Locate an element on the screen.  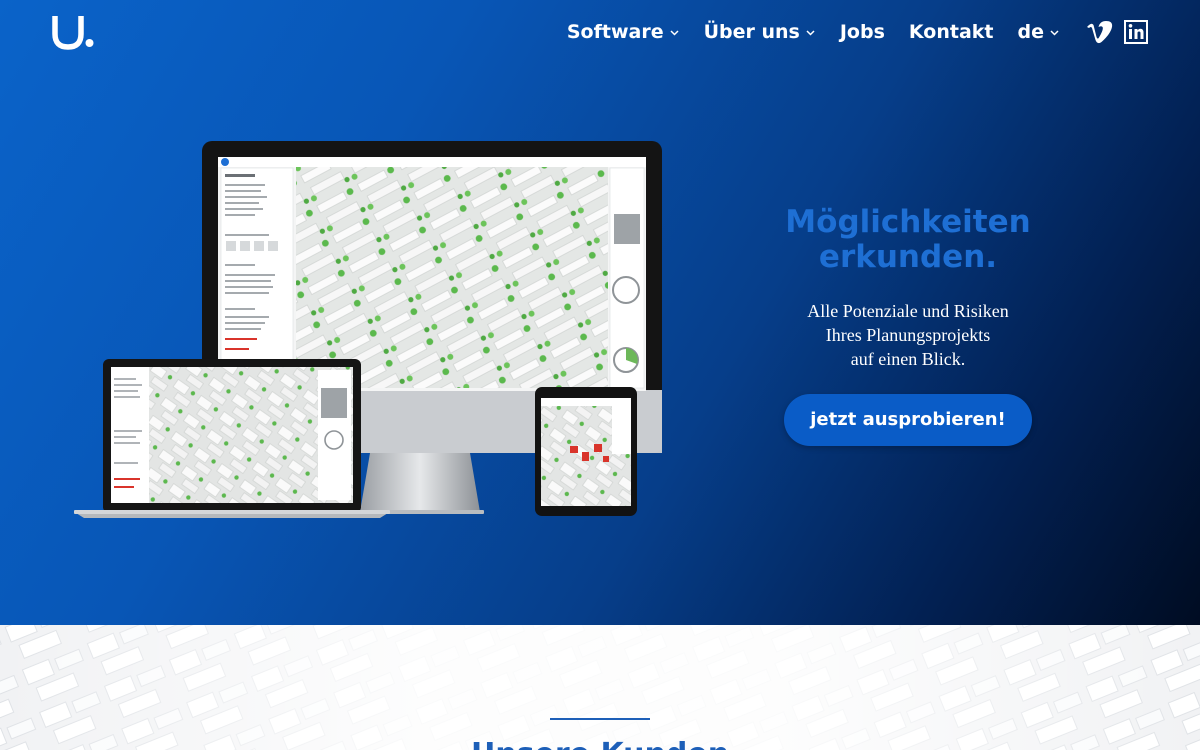
linkedin-icon is located at coordinates (1136, 32).